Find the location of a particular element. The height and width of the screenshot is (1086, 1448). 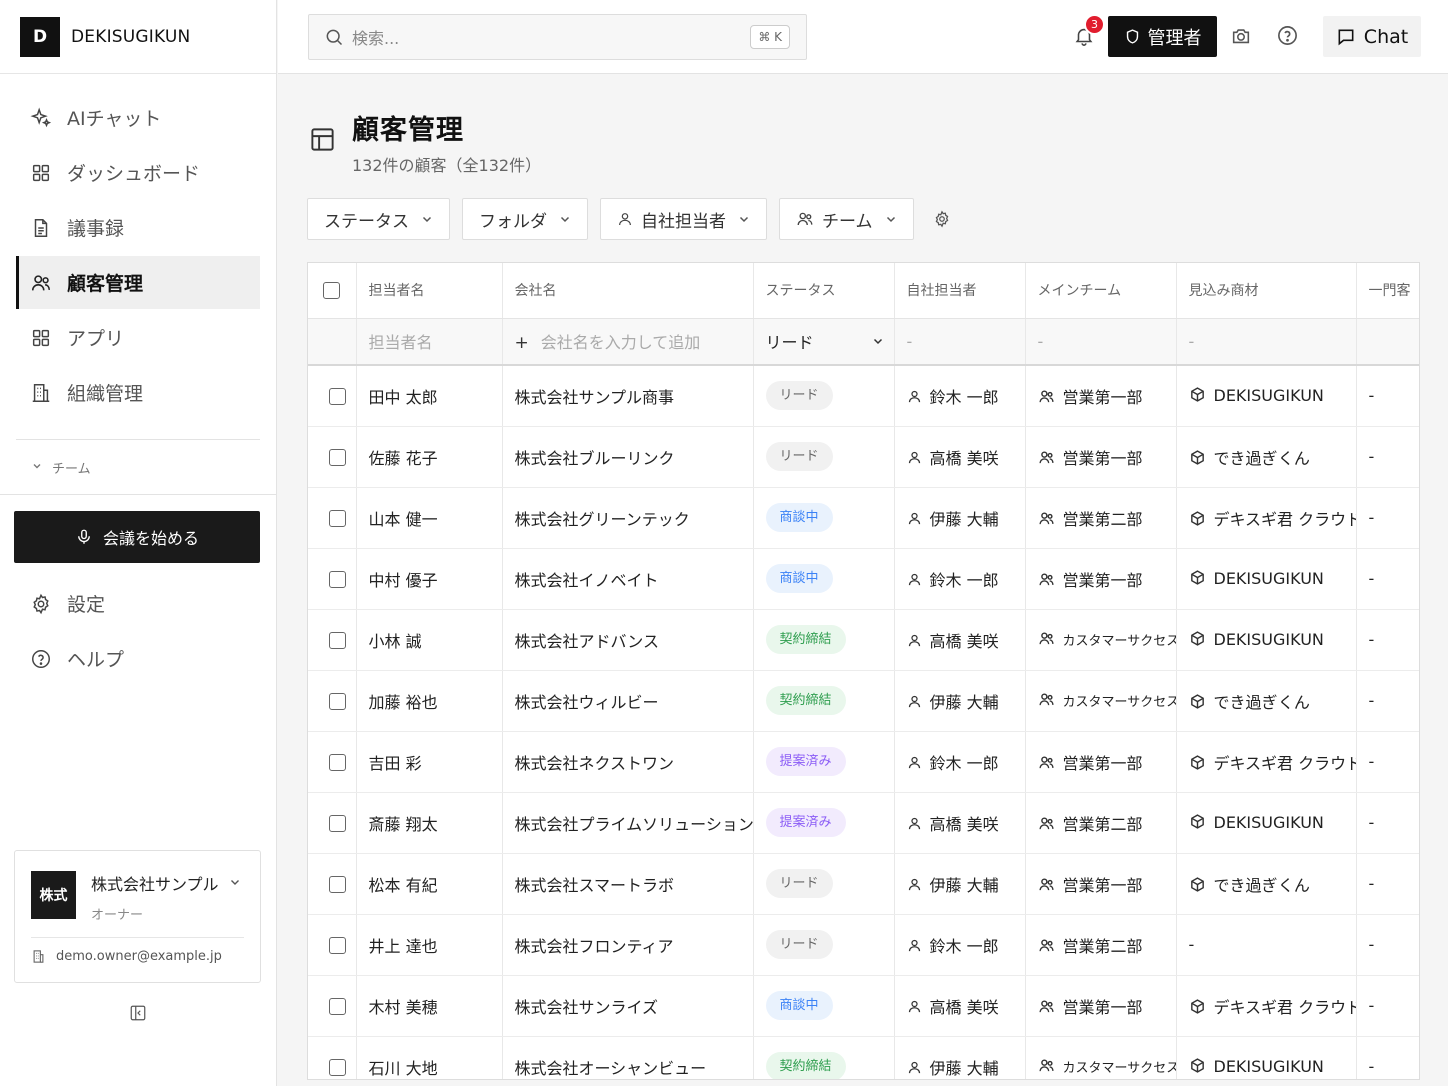

name-cell: 小林 誠 is located at coordinates (429, 640).